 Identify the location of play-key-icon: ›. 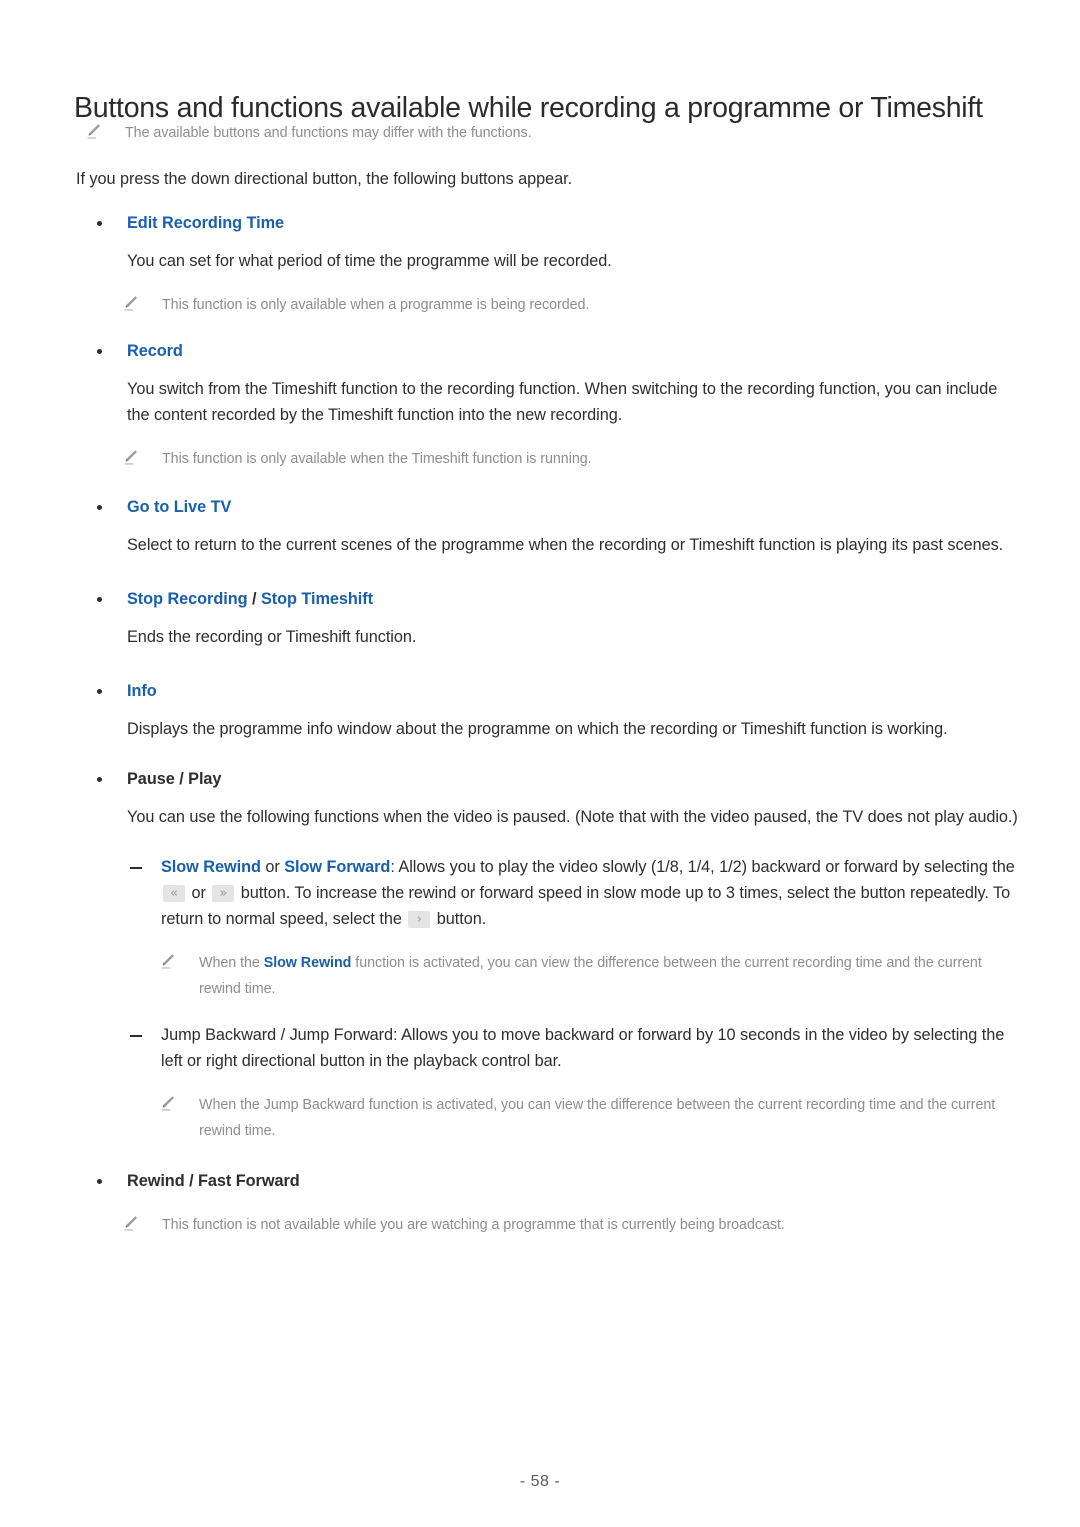
(419, 919).